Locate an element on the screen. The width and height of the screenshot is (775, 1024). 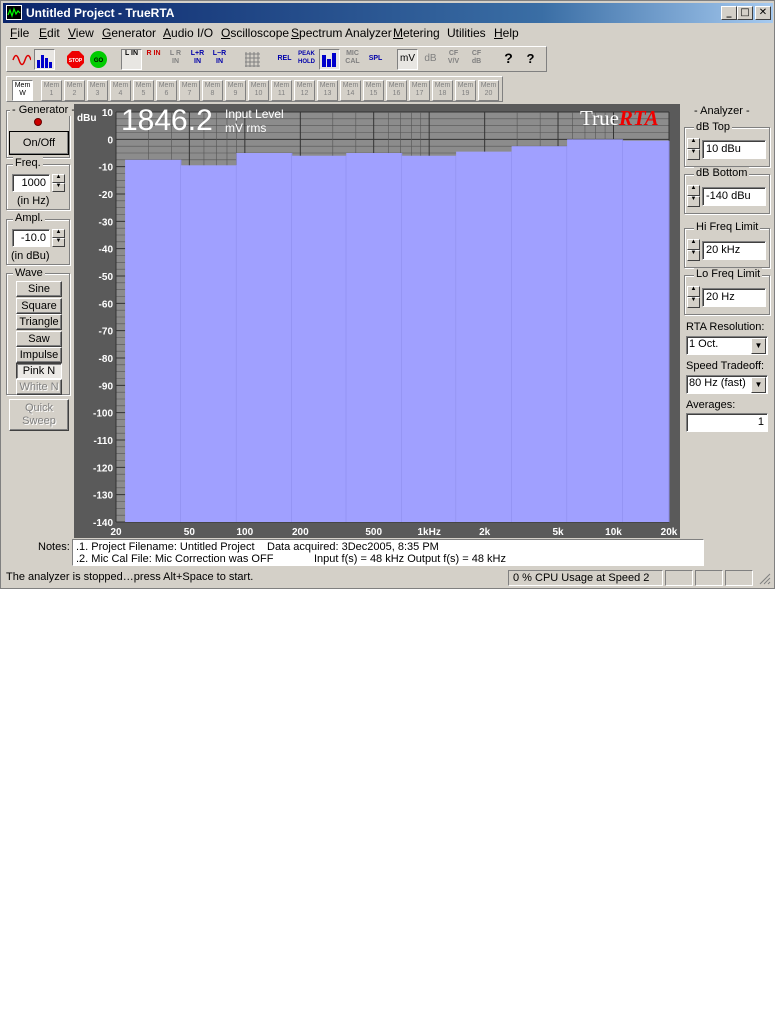
wave-sine-button: Sine is located at coordinates (39, 289).